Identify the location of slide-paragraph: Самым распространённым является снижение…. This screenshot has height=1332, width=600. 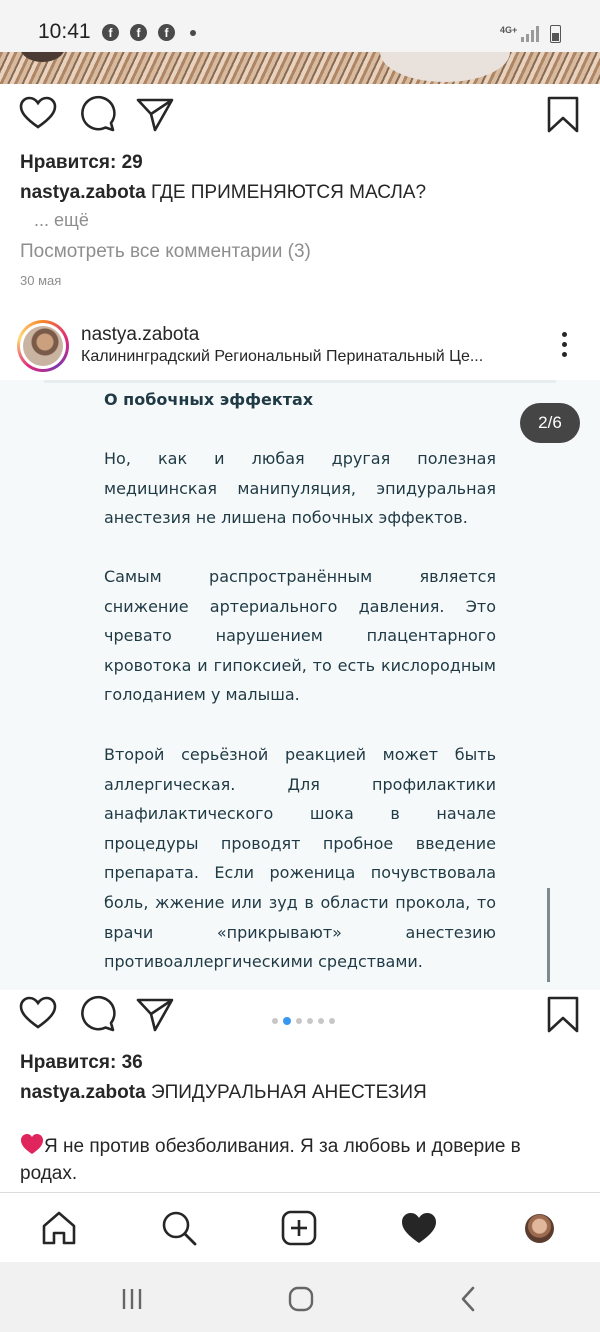
(300, 636).